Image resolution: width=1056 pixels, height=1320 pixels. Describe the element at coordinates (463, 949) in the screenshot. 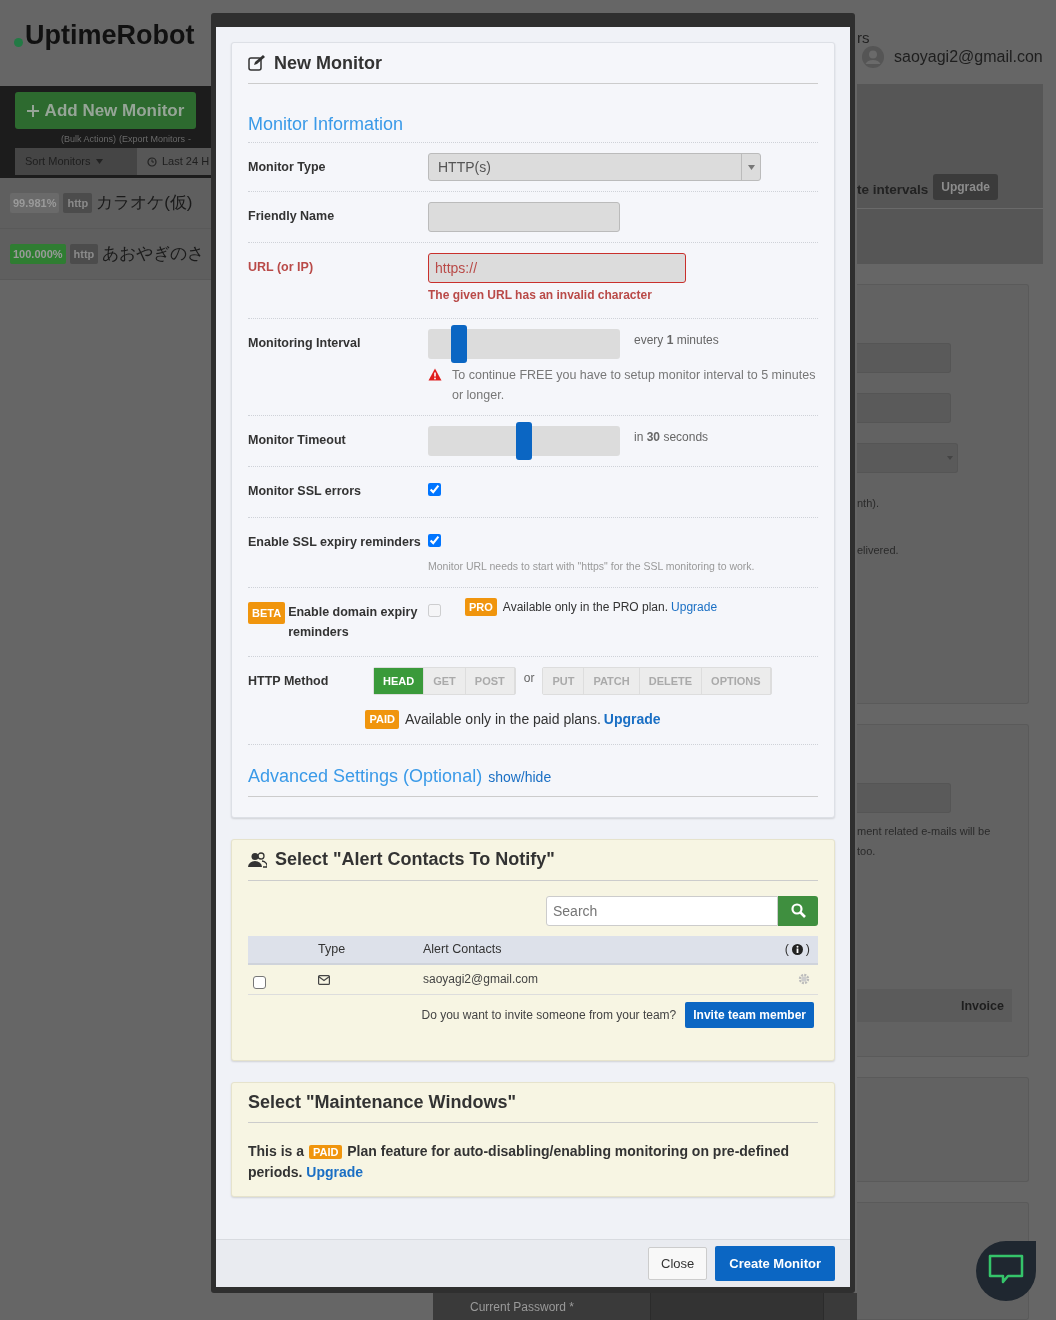

I see `column-header: Alert Contacts` at that location.